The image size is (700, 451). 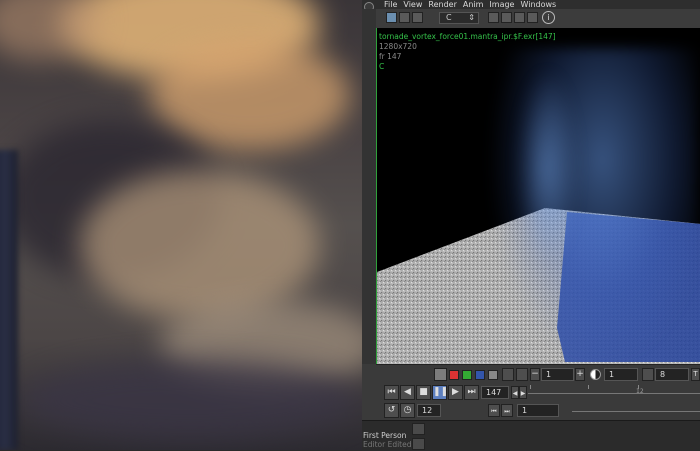 What do you see at coordinates (369, 186) in the screenshot?
I see `side-strip` at bounding box center [369, 186].